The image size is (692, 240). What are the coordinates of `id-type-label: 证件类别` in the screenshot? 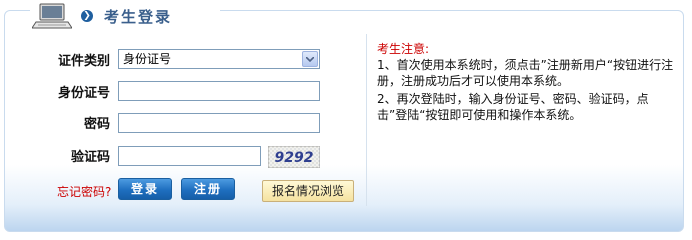 It's located at (83, 61).